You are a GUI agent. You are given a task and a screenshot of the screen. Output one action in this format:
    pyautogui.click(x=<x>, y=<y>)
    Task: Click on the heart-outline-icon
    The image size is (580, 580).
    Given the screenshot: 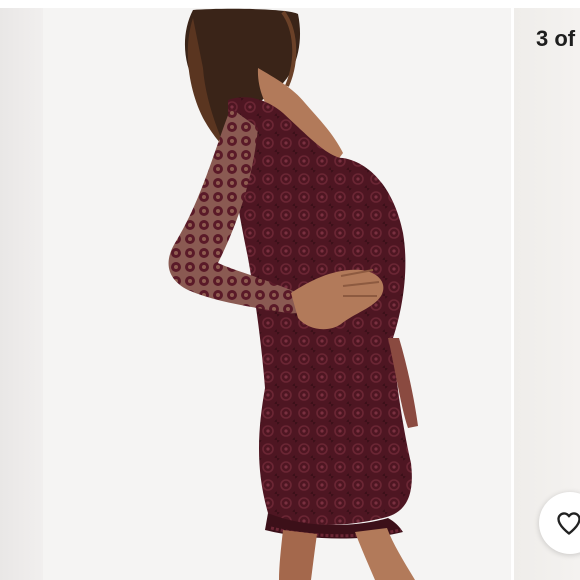 What is the action you would take?
    pyautogui.click(x=568, y=523)
    